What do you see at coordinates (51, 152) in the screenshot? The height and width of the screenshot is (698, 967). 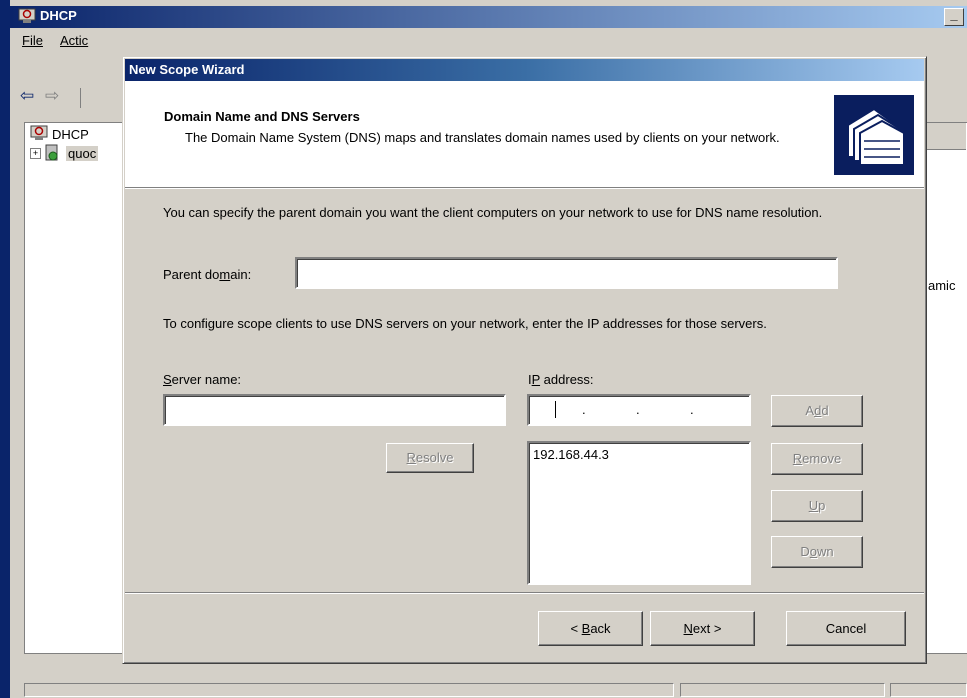 I see `server-scope-icon` at bounding box center [51, 152].